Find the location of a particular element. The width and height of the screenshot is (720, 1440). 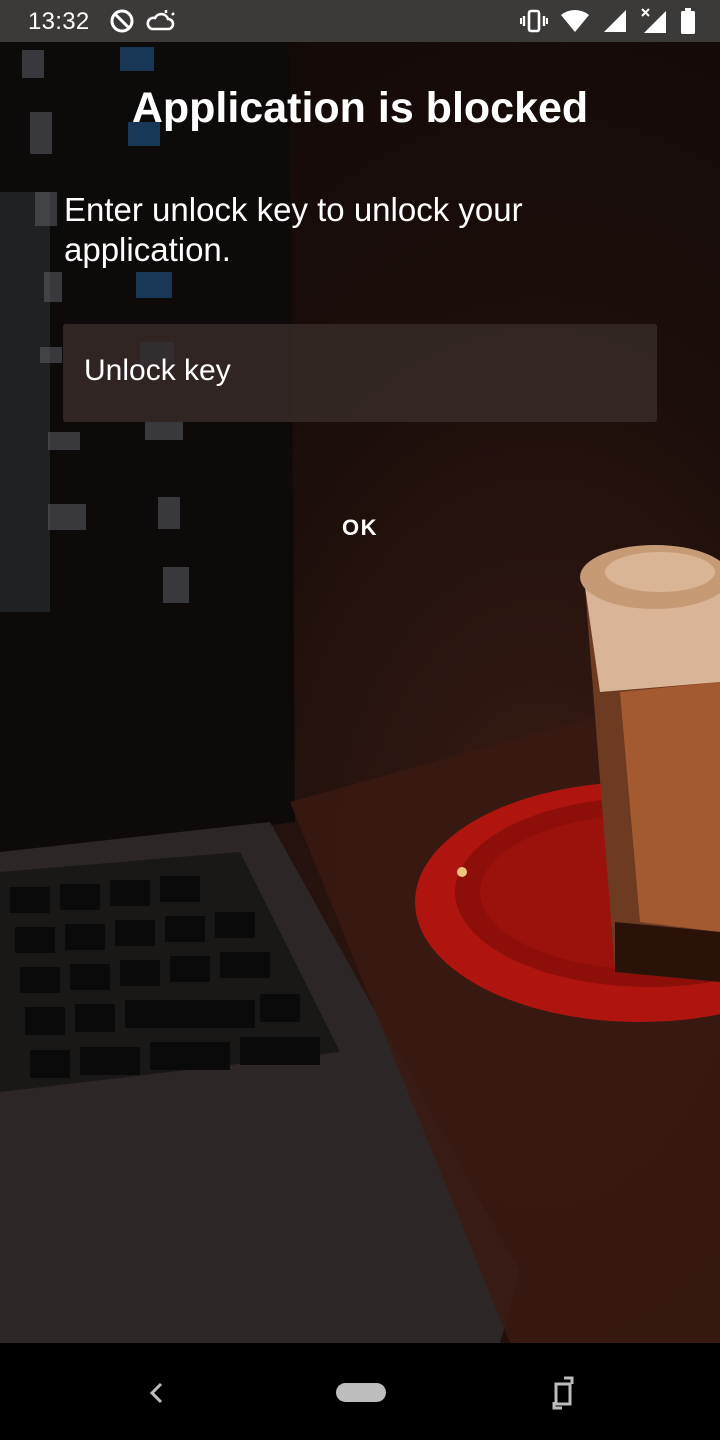

rotate-icon is located at coordinates (564, 1395).